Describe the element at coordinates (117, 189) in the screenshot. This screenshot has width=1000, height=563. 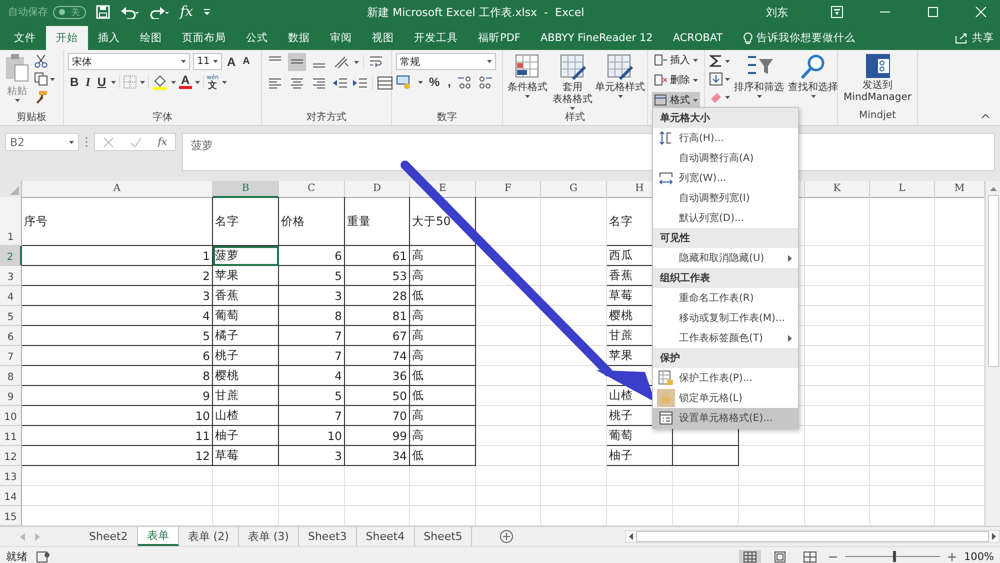
I see `column-header: A` at that location.